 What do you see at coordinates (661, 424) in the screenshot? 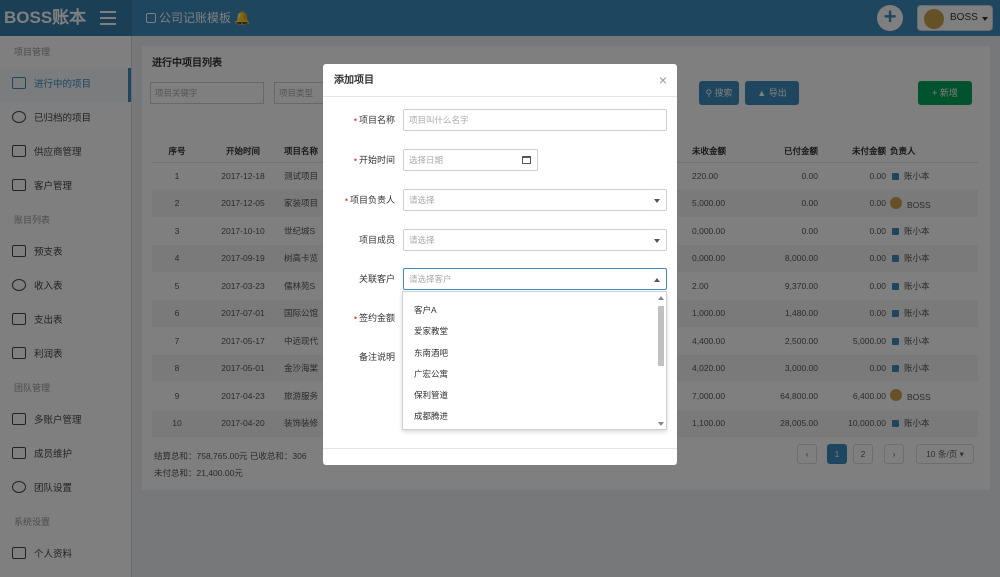
I see `scroll-down-icon` at bounding box center [661, 424].